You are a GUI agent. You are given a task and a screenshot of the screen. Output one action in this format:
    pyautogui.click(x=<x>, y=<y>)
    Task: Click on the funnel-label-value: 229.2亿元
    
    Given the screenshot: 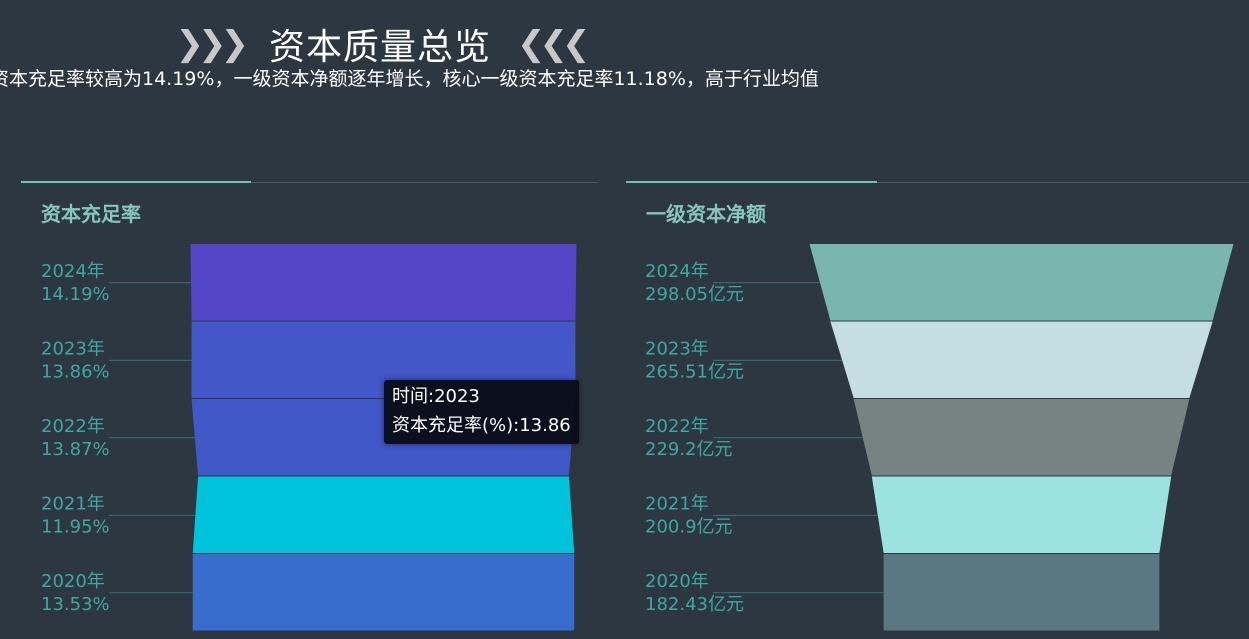 What is the action you would take?
    pyautogui.click(x=689, y=449)
    